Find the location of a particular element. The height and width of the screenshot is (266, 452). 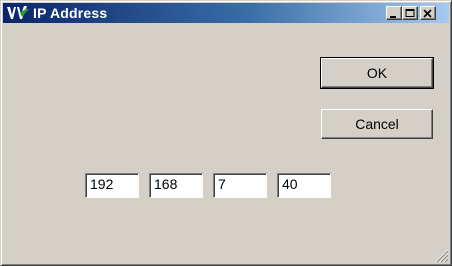

maximize-icon is located at coordinates (410, 13).